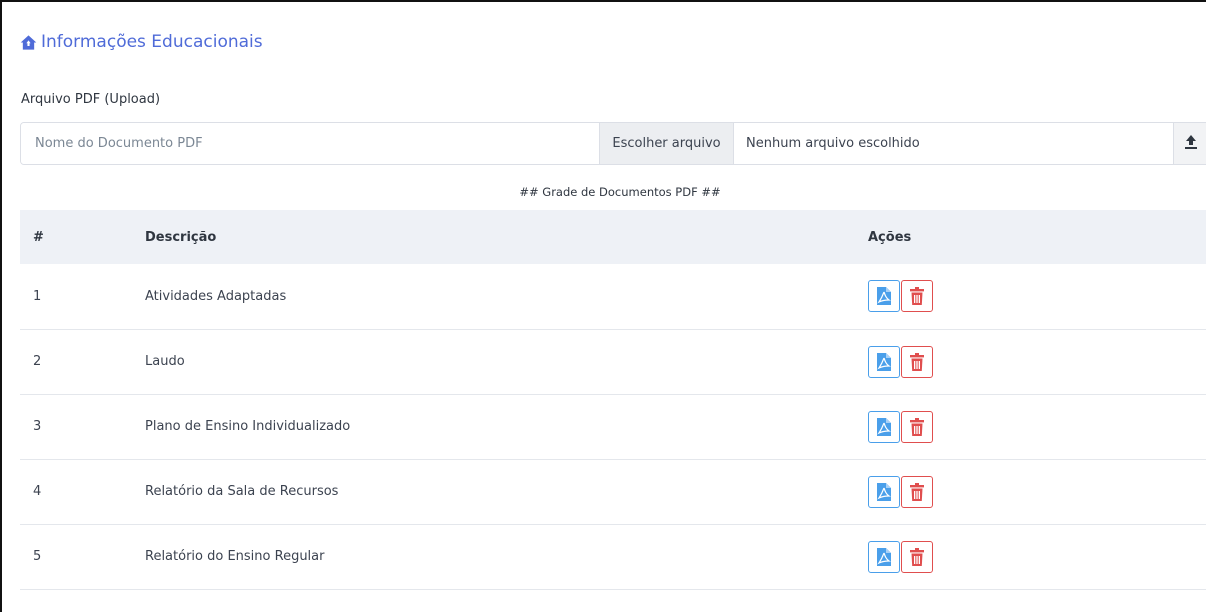 This screenshot has height=612, width=1206. I want to click on section-title: Informações Educacionais, so click(141, 42).